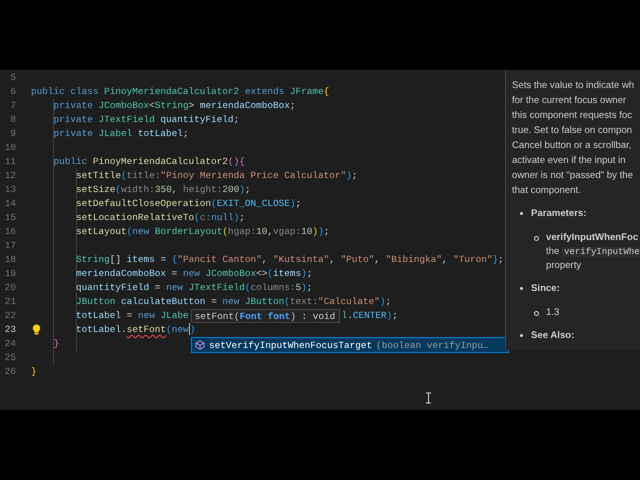  What do you see at coordinates (10, 190) in the screenshot?
I see `line-number: 13` at bounding box center [10, 190].